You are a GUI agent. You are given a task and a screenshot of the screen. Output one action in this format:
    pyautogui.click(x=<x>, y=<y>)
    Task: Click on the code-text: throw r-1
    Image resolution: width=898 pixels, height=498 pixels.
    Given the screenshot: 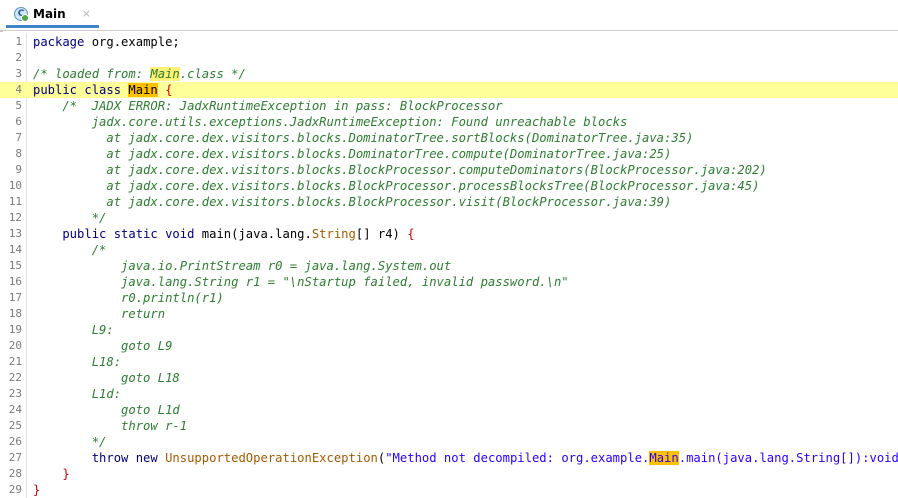 What is the action you would take?
    pyautogui.click(x=110, y=426)
    